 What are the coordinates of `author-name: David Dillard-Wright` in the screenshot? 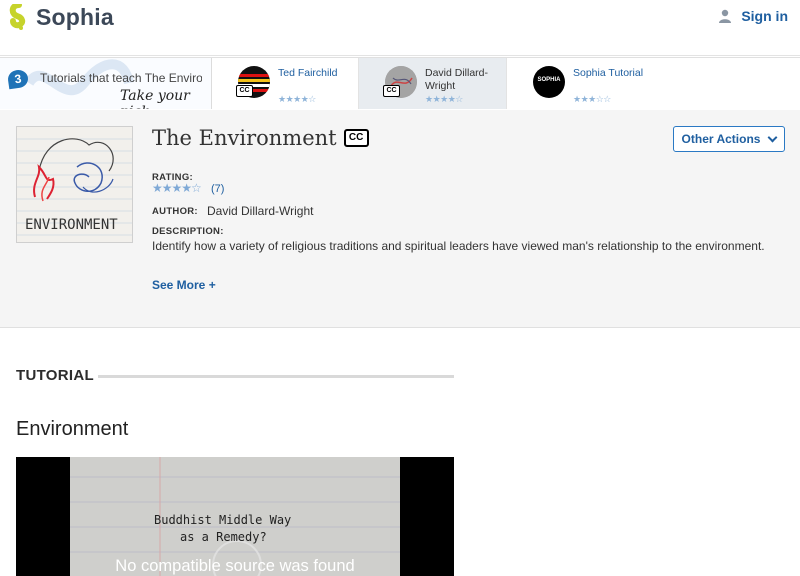 It's located at (260, 211).